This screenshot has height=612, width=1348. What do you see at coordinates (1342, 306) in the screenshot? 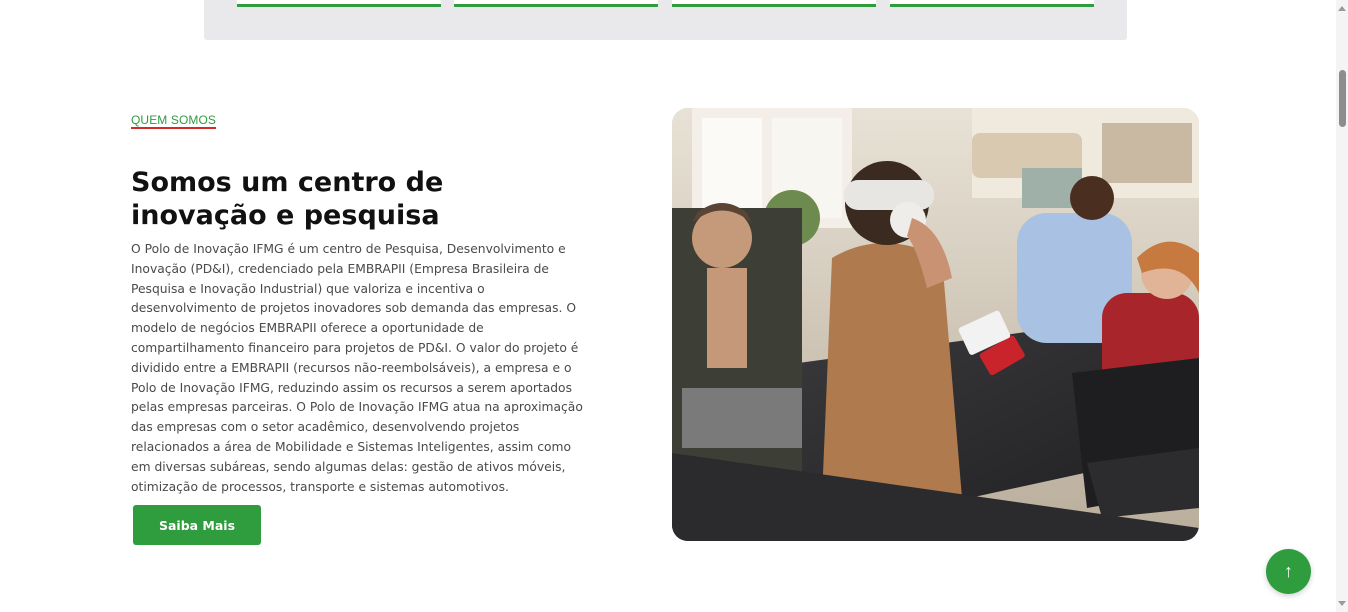
I see `page-scrollbar` at bounding box center [1342, 306].